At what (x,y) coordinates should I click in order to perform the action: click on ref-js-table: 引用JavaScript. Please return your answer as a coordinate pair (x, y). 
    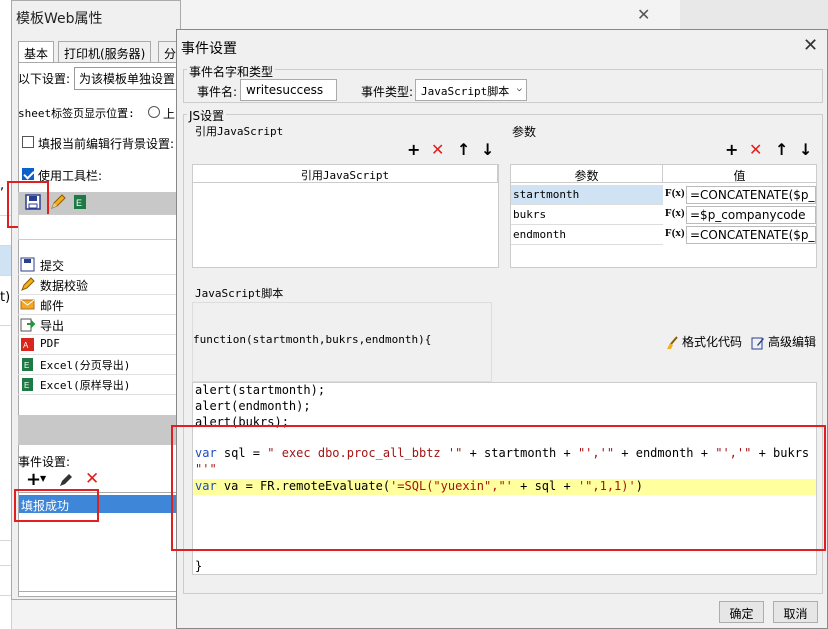
    Looking at the image, I should click on (345, 216).